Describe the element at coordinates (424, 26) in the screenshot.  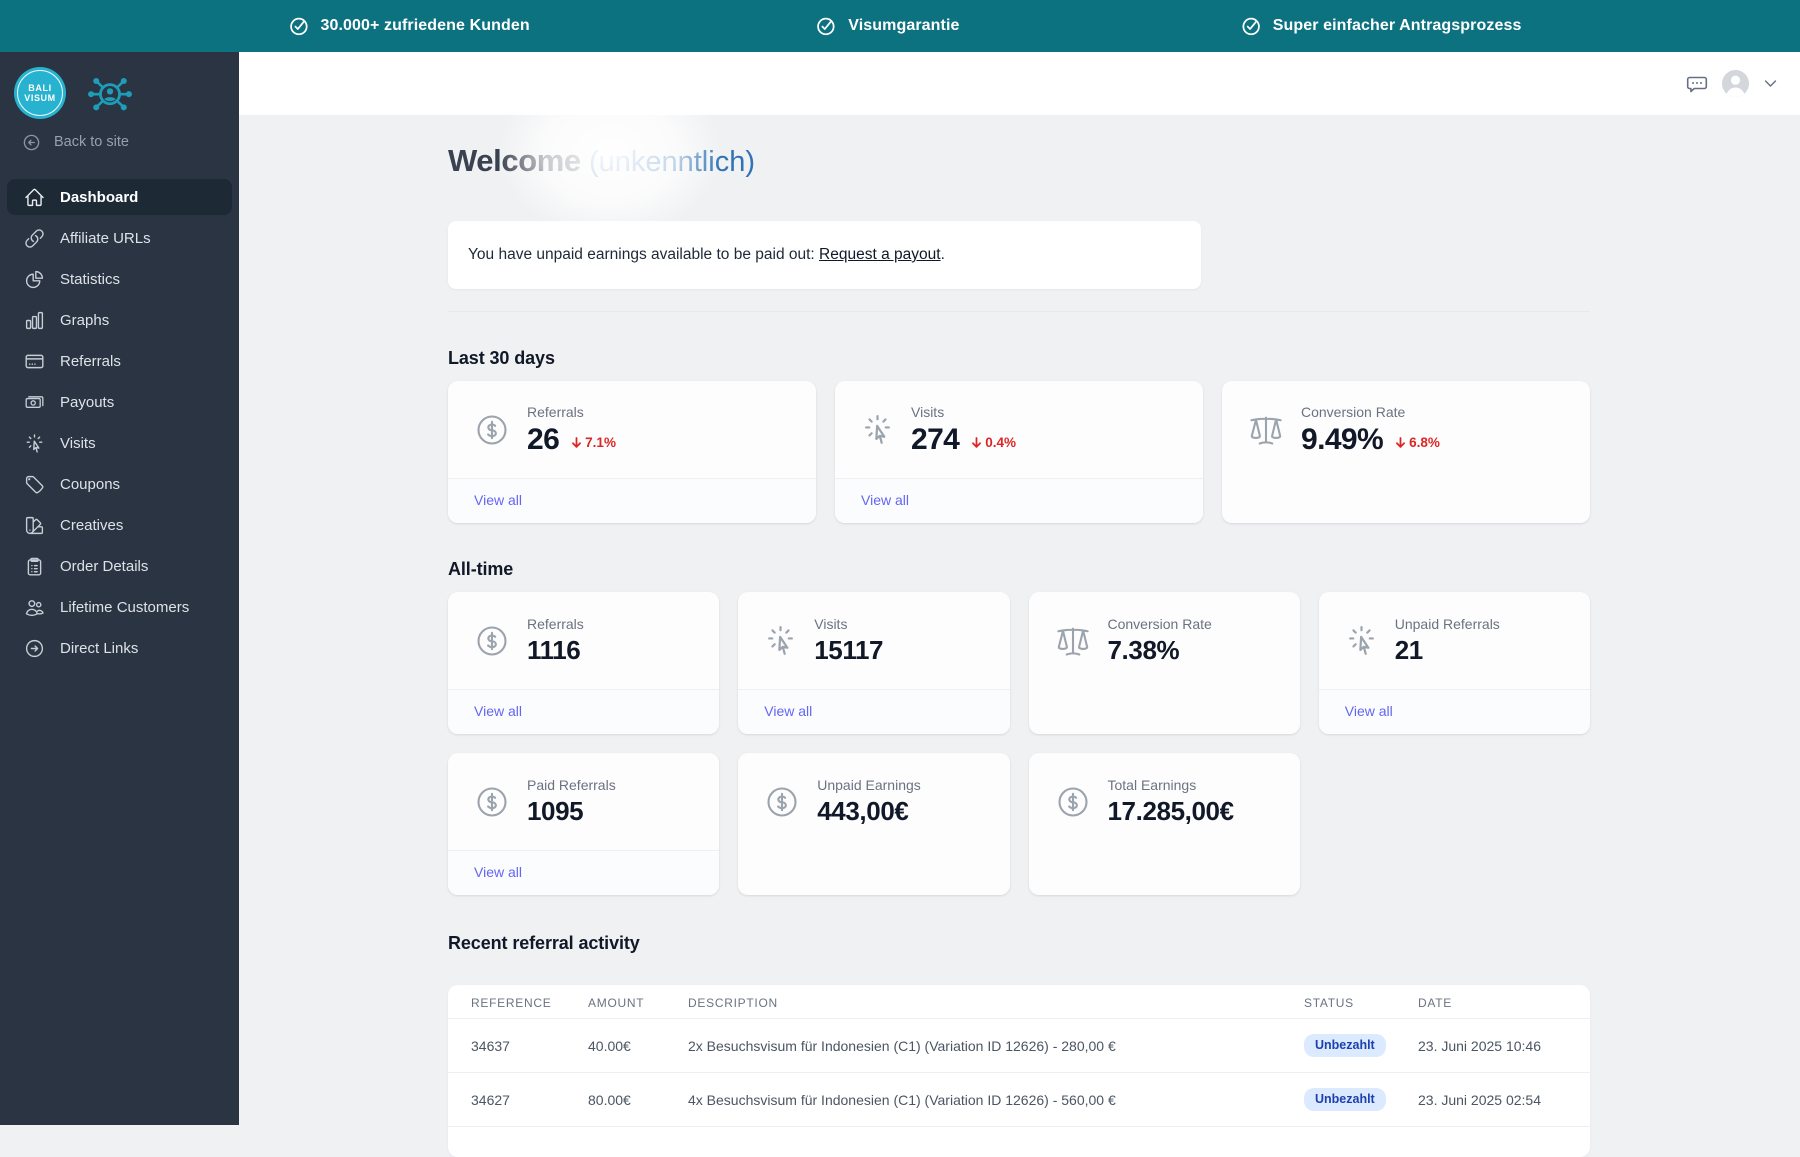
I see `announcement-text: 30.000+ zufriedene Kunden` at that location.